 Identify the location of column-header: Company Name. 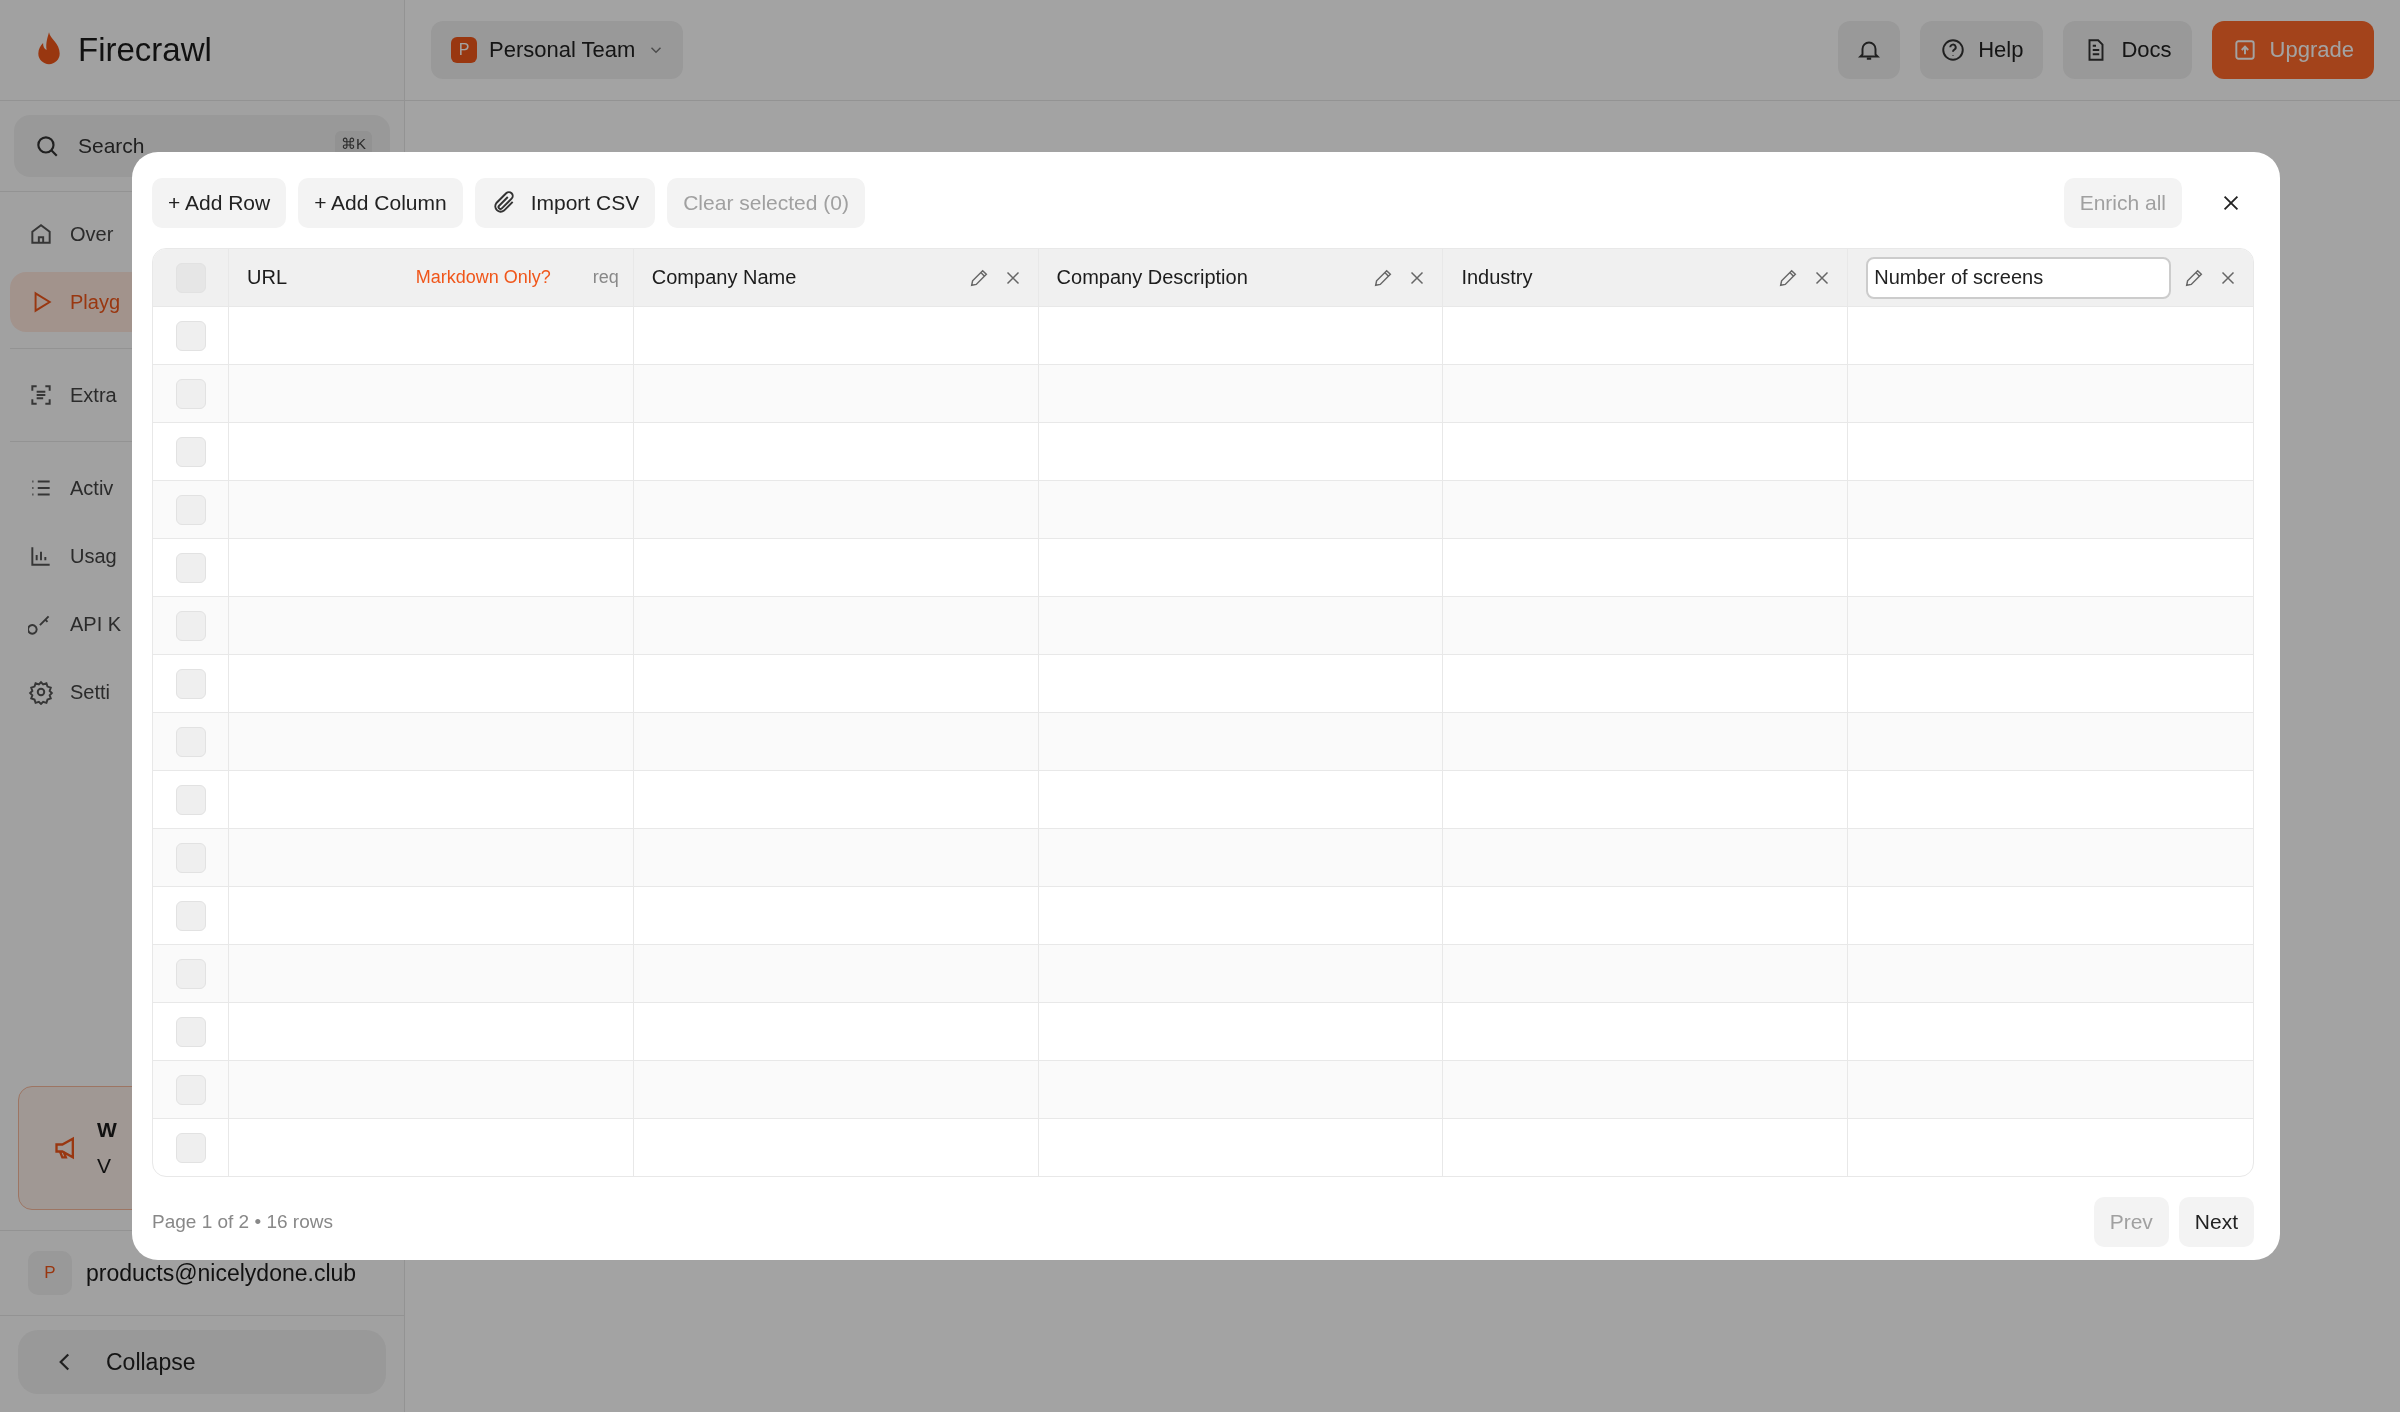
(724, 277).